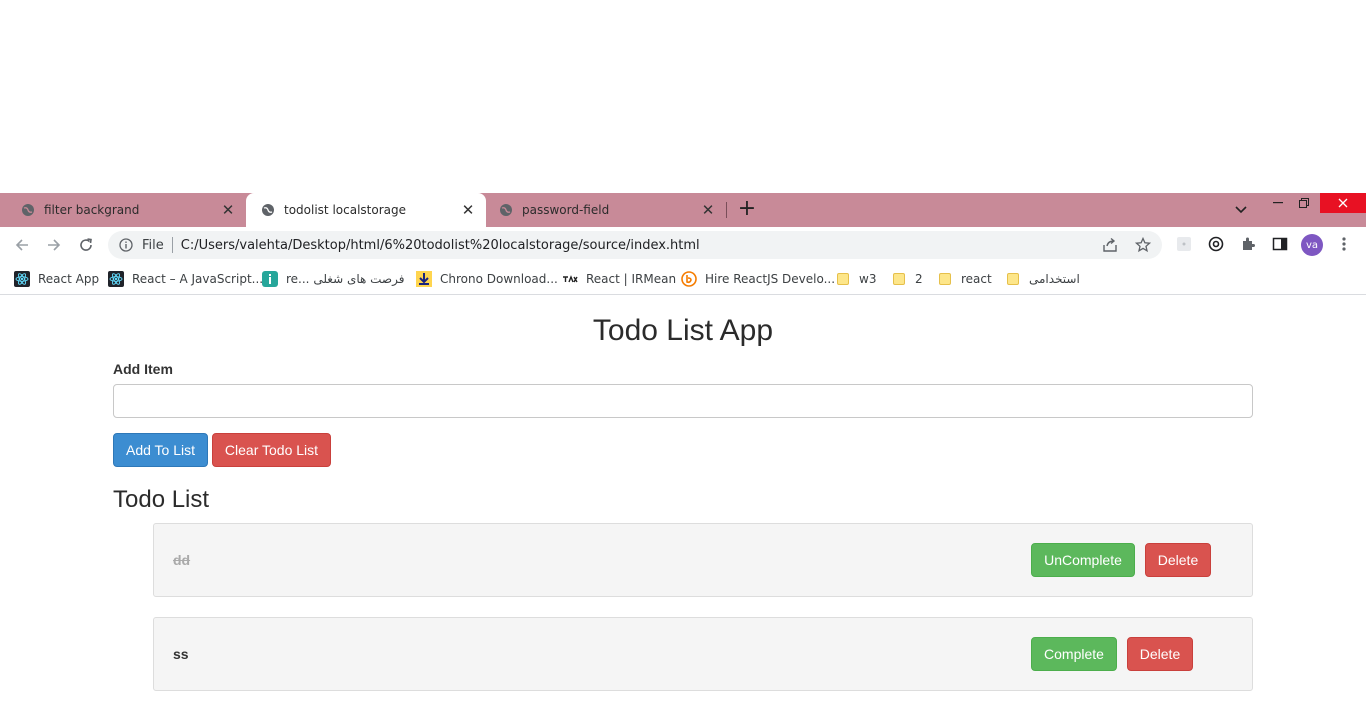 The height and width of the screenshot is (728, 1366). I want to click on todo-item-text: ss, so click(181, 654).